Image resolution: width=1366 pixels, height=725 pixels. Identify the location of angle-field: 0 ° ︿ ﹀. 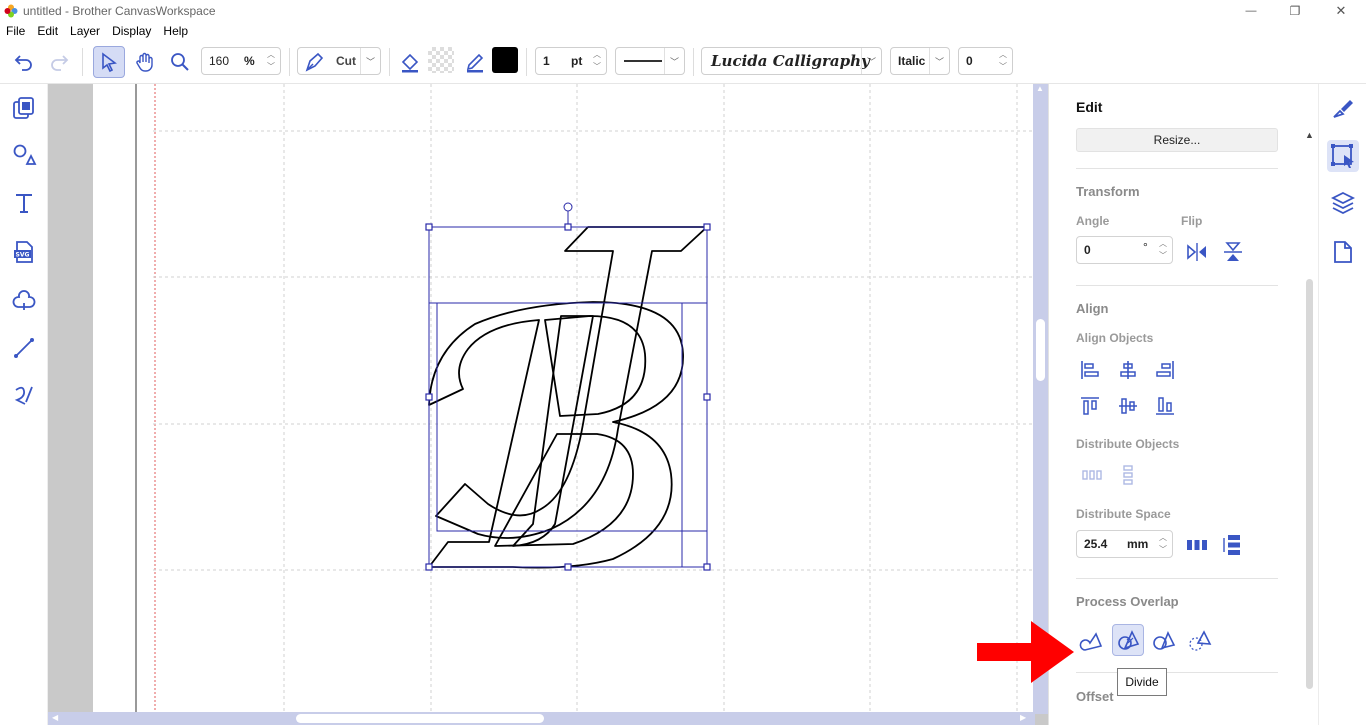
(1124, 250).